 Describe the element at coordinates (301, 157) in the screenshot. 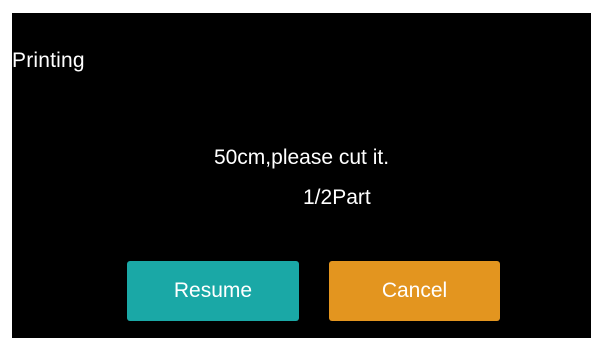

I see `cut-message: 50cm,please cut it.` at that location.